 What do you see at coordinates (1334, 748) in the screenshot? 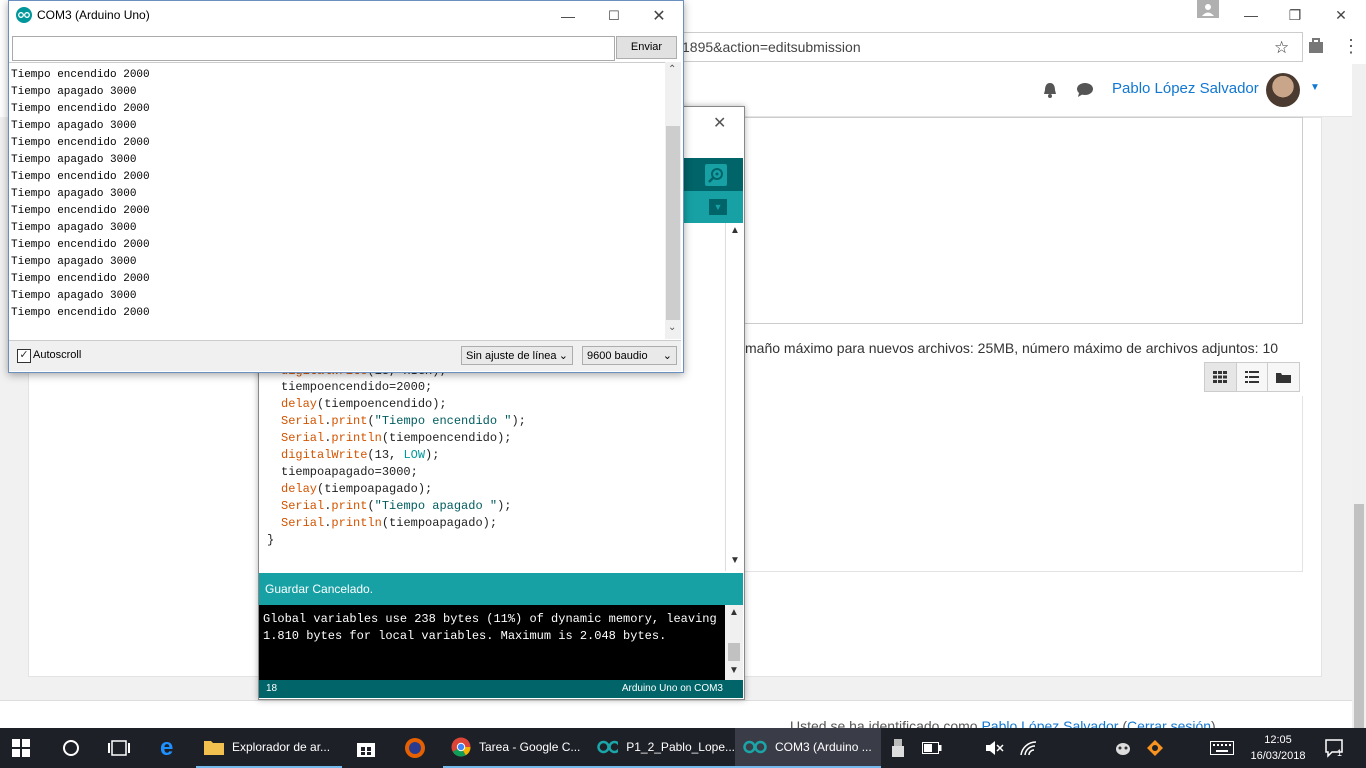
I see `action-center-icon: 1` at bounding box center [1334, 748].